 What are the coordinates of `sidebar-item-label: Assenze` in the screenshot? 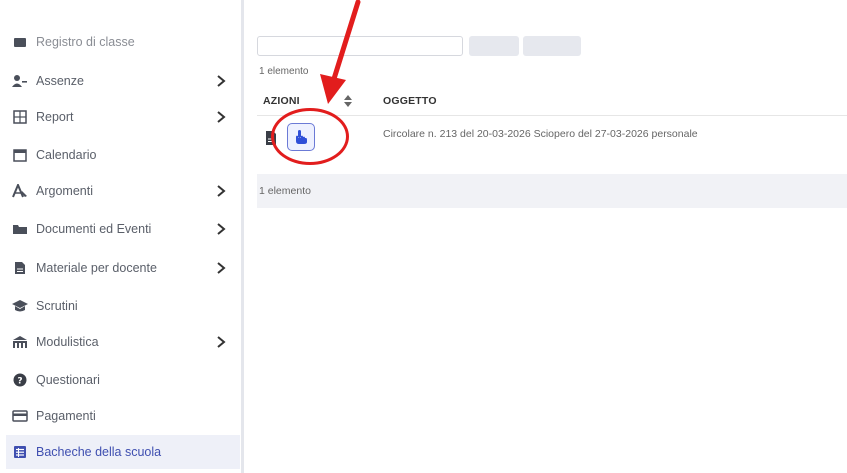 It's located at (60, 81).